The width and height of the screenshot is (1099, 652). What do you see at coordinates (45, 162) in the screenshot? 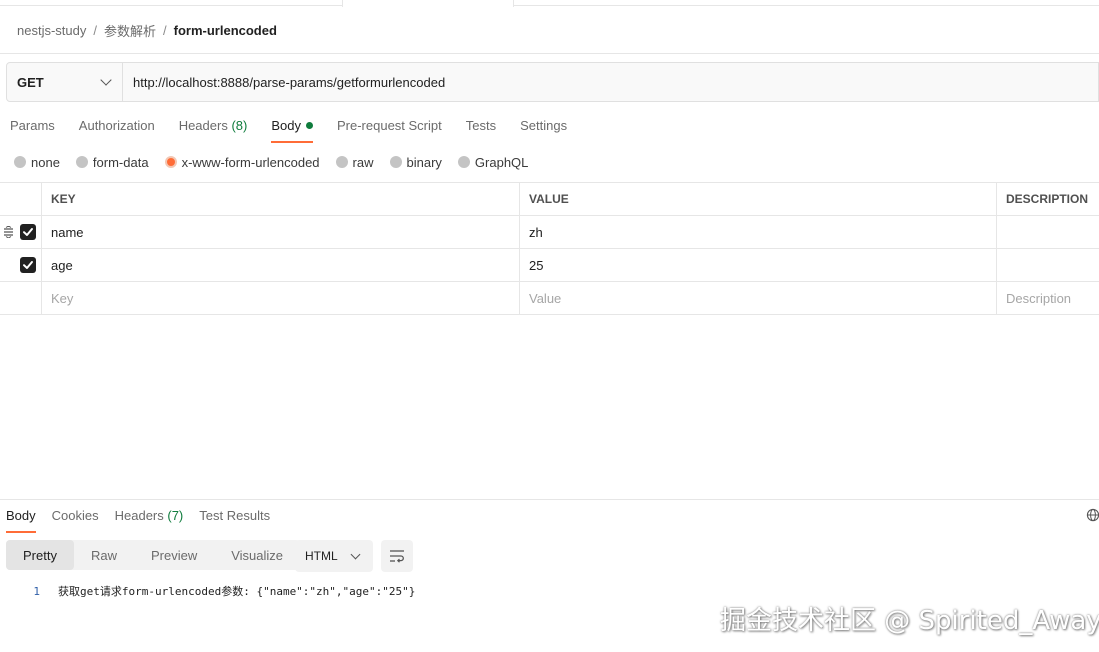
I see `body-type-none-label: none` at bounding box center [45, 162].